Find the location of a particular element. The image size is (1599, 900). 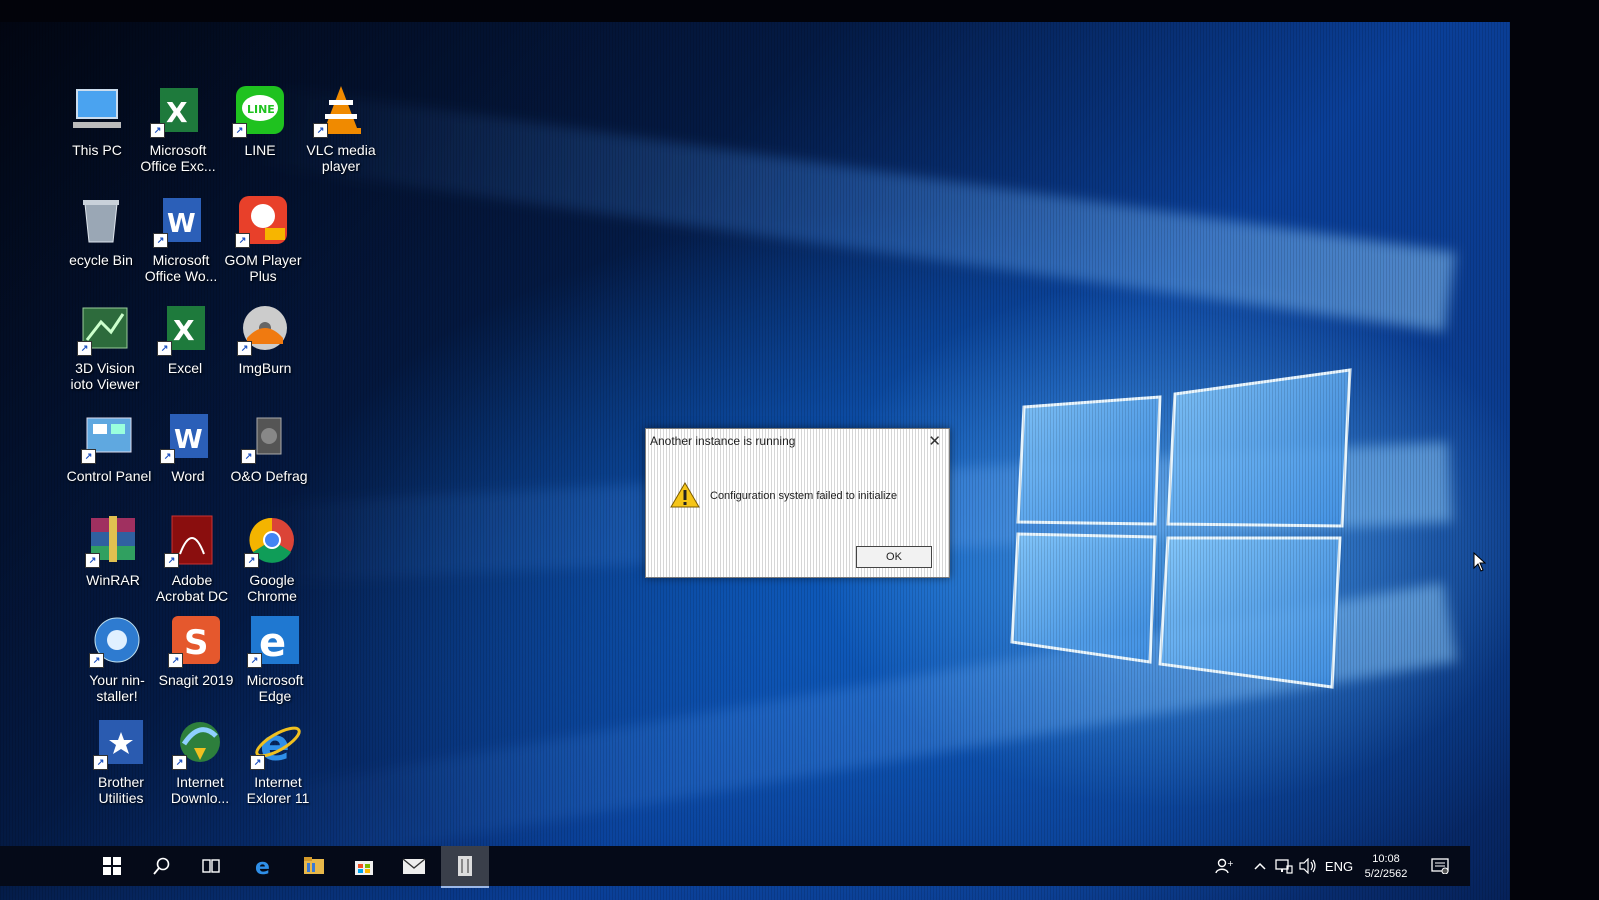

this-pc-icon is located at coordinates (97, 110).